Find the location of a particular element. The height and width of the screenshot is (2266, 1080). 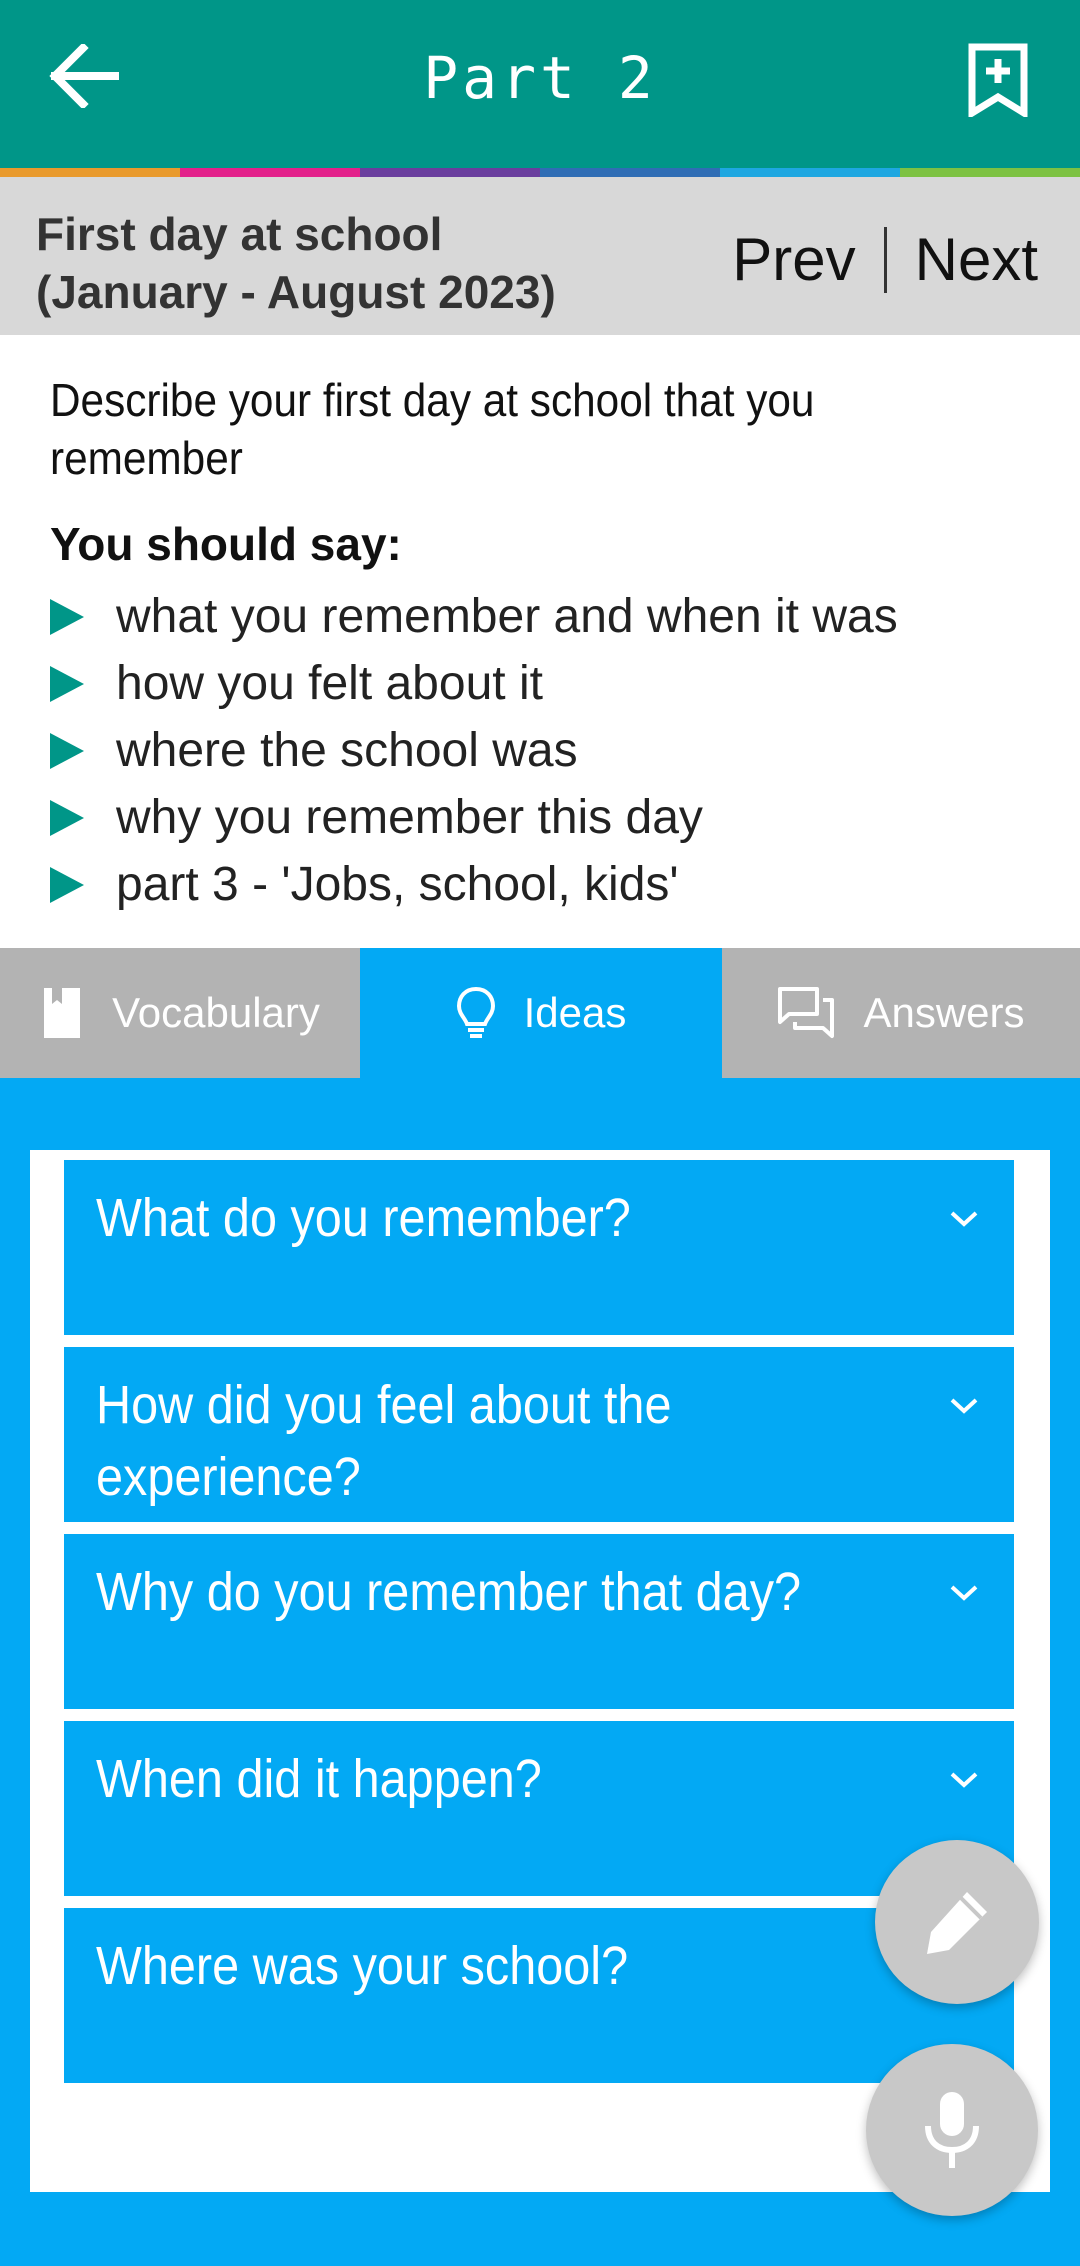

cue-point-text: why you remember this day is located at coordinates (409, 817).